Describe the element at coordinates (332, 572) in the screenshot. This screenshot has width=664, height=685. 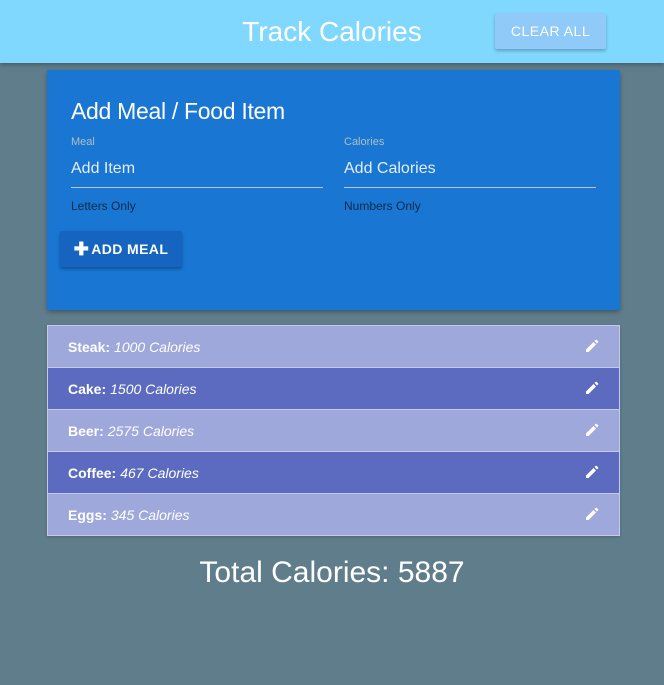
I see `total-calories: Total Calories: 5887` at that location.